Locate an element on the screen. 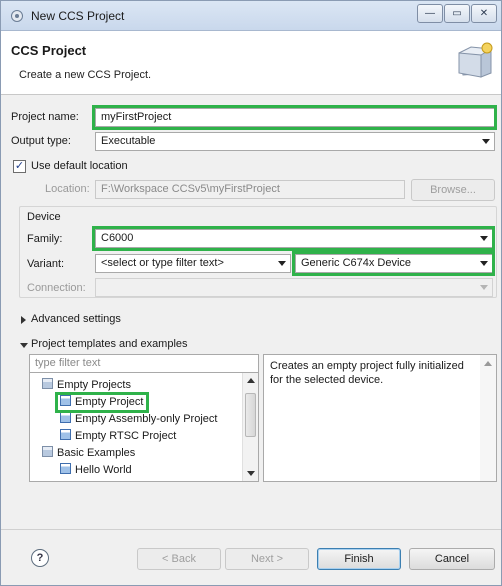 This screenshot has height=586, width=502. description-scrollbar is located at coordinates (488, 418).